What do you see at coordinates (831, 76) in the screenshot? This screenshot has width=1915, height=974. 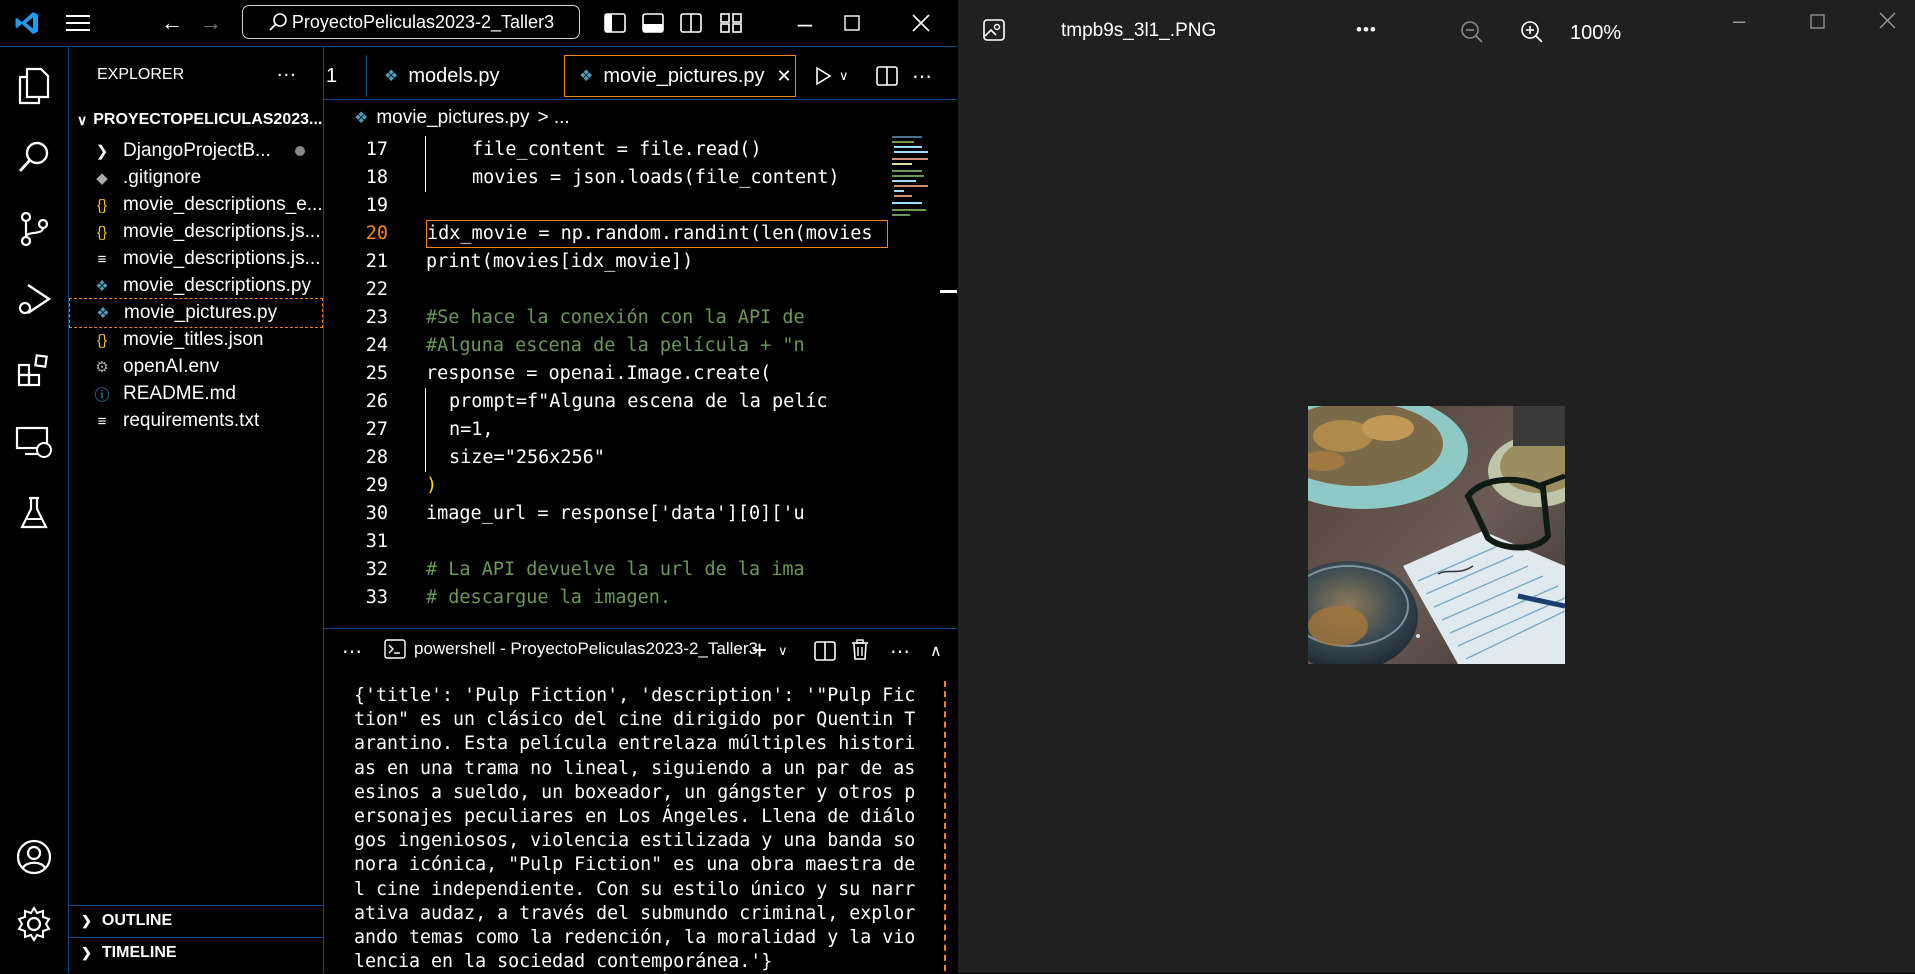 I see `run-python-file-icon: ∨` at bounding box center [831, 76].